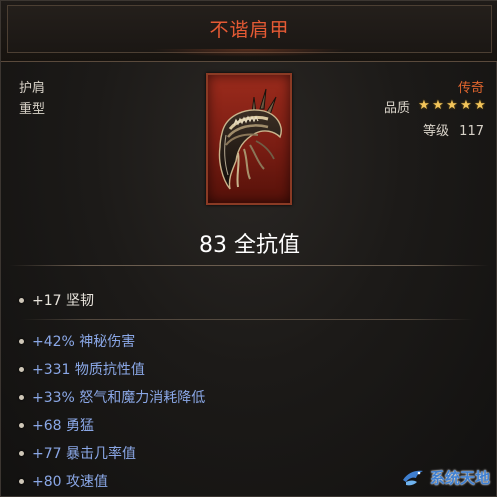 The width and height of the screenshot is (497, 497). I want to click on watermark: 系统天地, so click(445, 477).